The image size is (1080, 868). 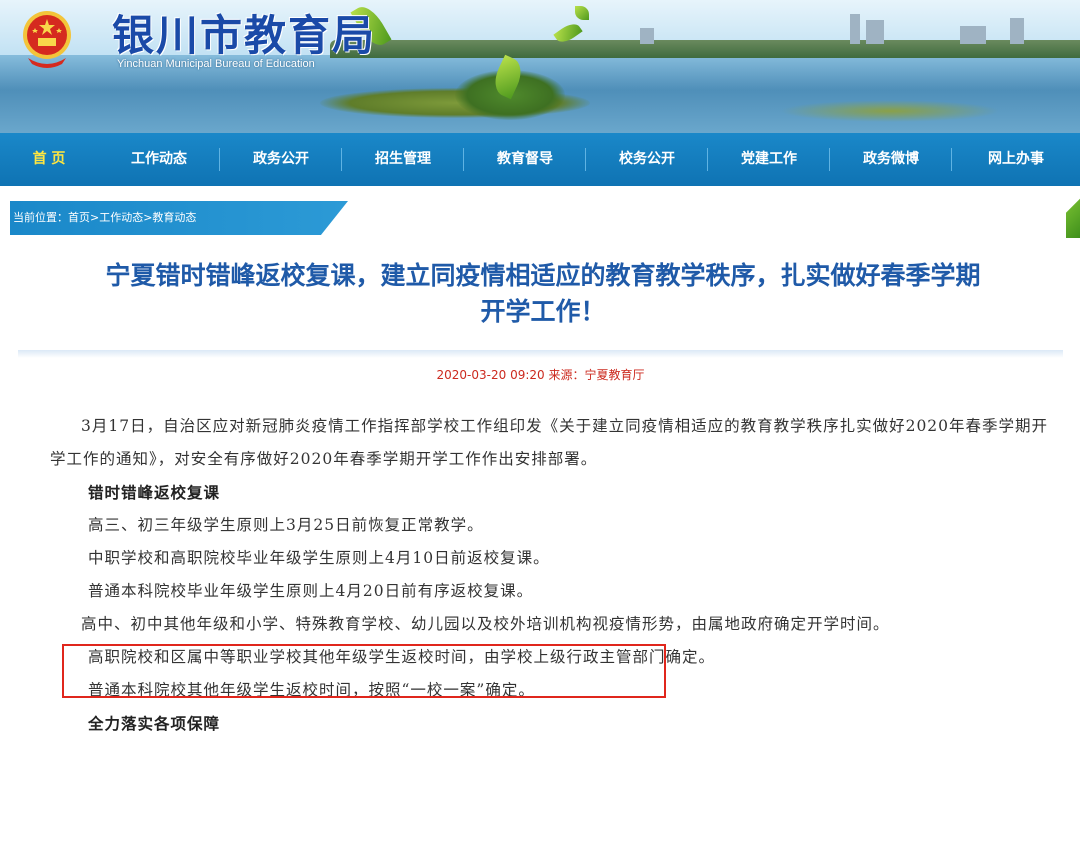 What do you see at coordinates (49, 159) in the screenshot?
I see `nav-home: 首 页` at bounding box center [49, 159].